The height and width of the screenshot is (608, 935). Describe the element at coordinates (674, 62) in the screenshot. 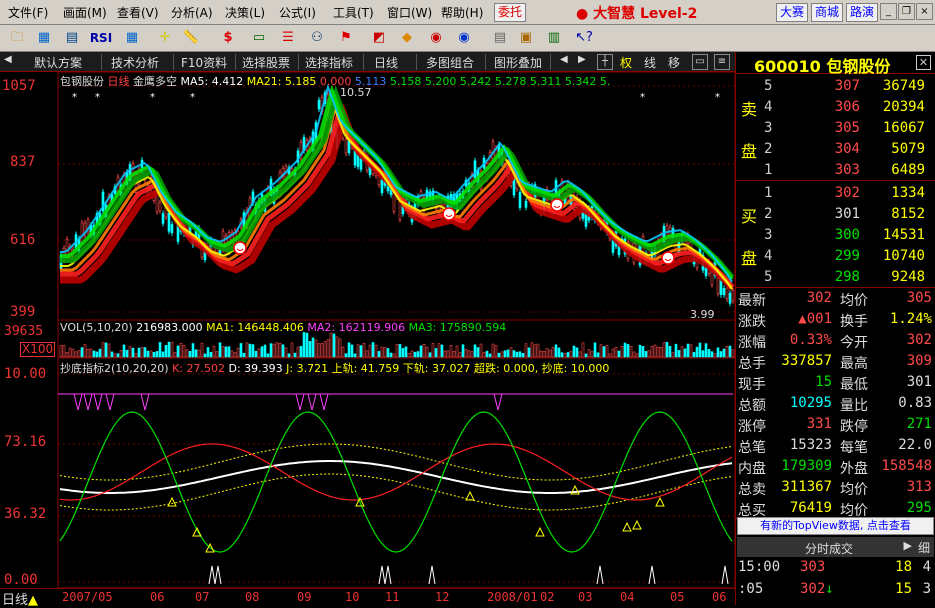

I see `shift-button: 移` at that location.